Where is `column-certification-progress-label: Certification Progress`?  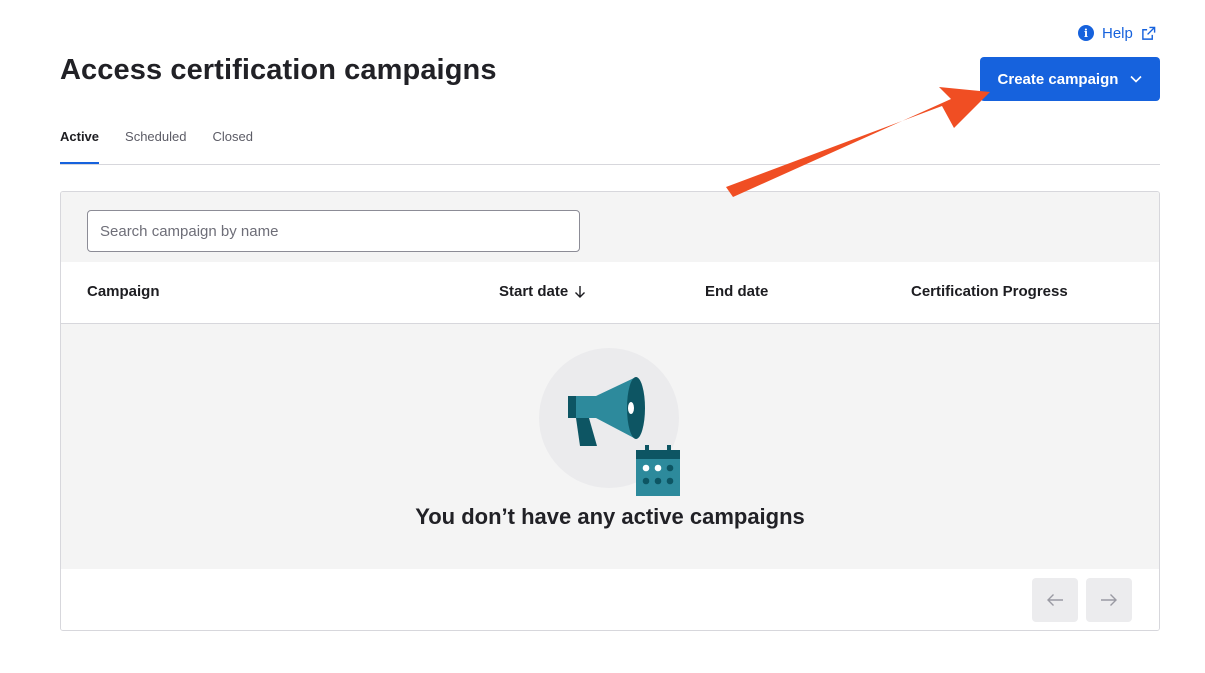
column-certification-progress-label: Certification Progress is located at coordinates (989, 291).